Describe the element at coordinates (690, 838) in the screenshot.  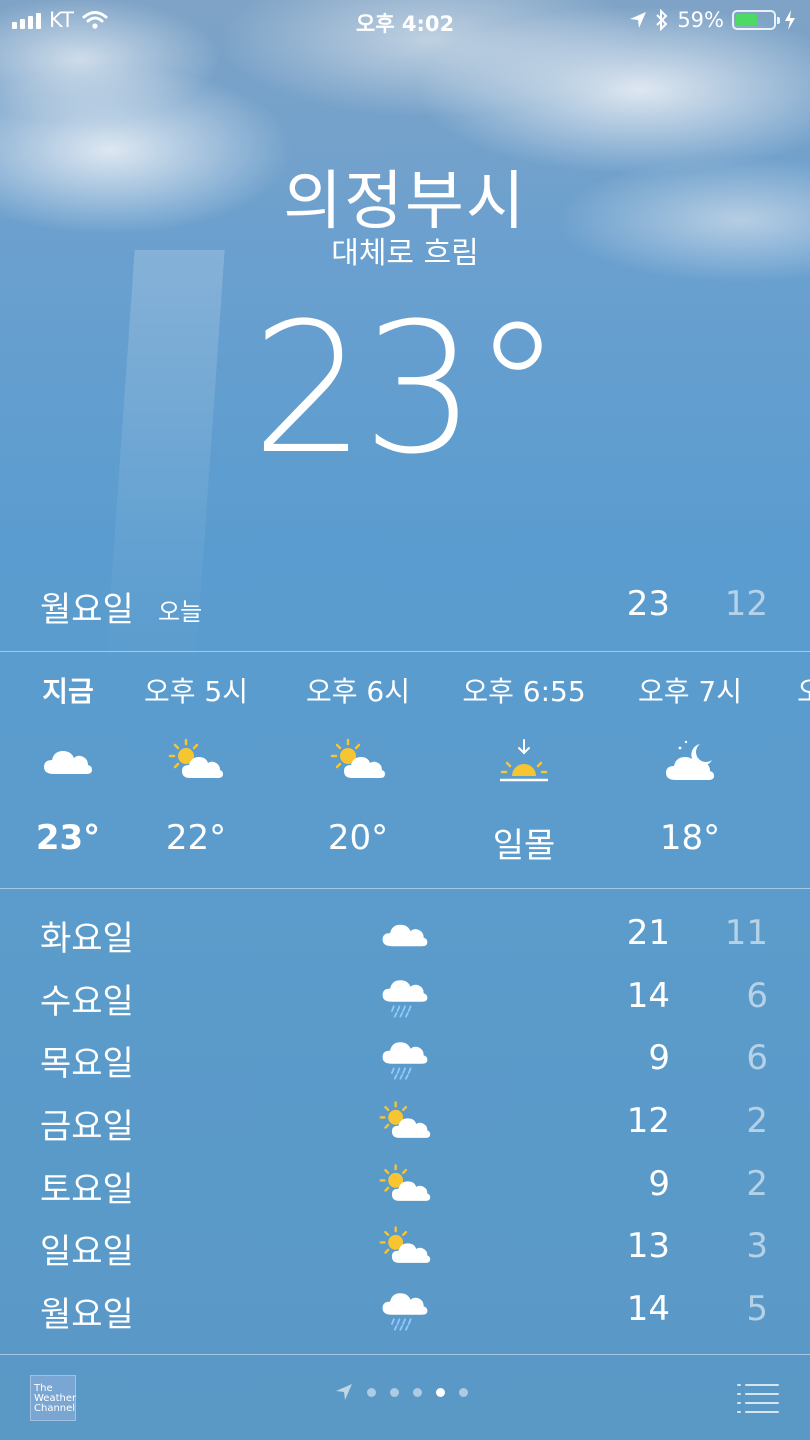
I see `hourly-value: 18°` at that location.